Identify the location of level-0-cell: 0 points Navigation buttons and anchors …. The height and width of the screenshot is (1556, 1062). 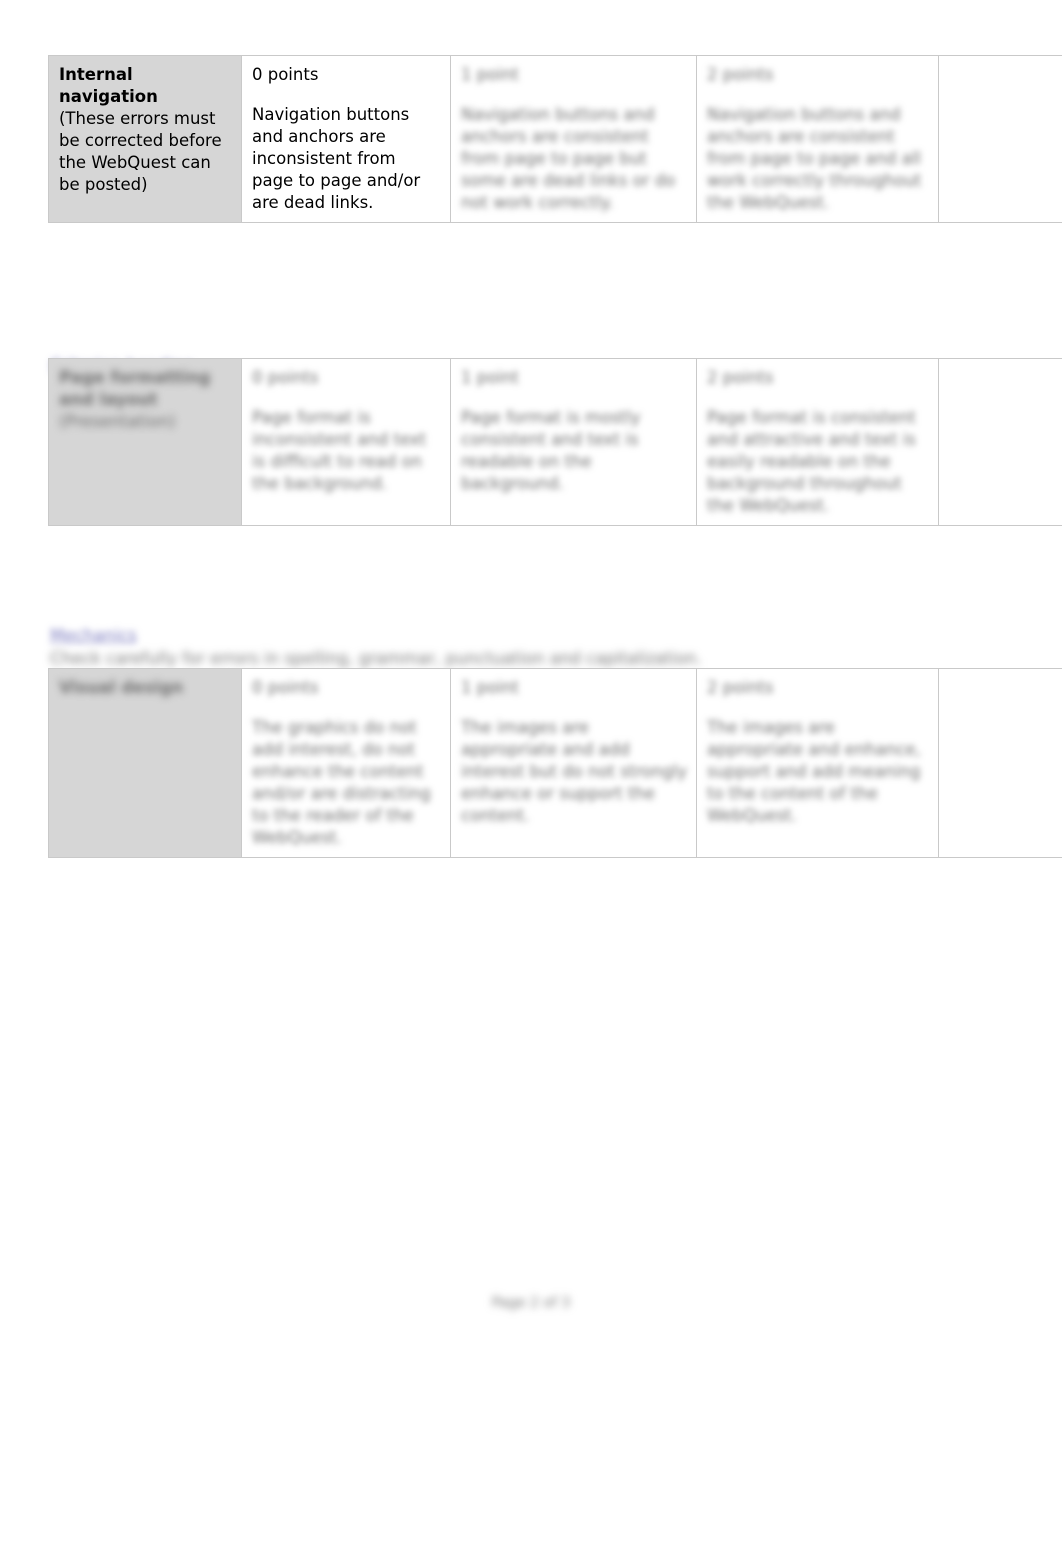
(346, 139).